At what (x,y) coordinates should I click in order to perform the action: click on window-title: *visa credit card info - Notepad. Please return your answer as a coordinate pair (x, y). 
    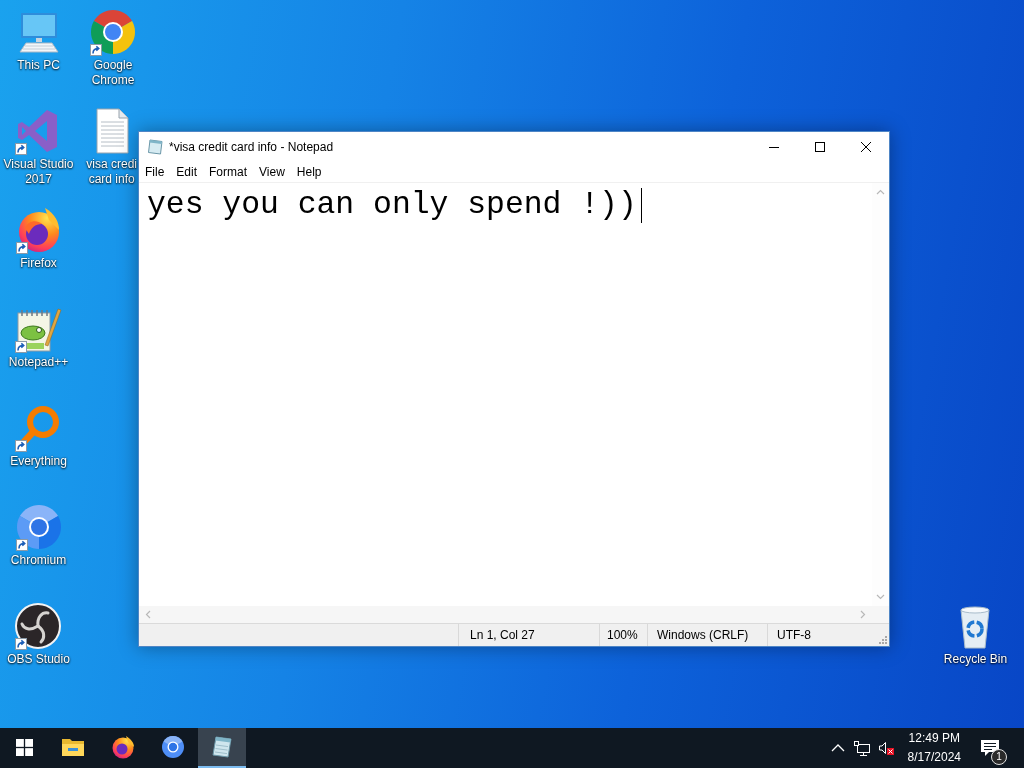
    Looking at the image, I should click on (252, 146).